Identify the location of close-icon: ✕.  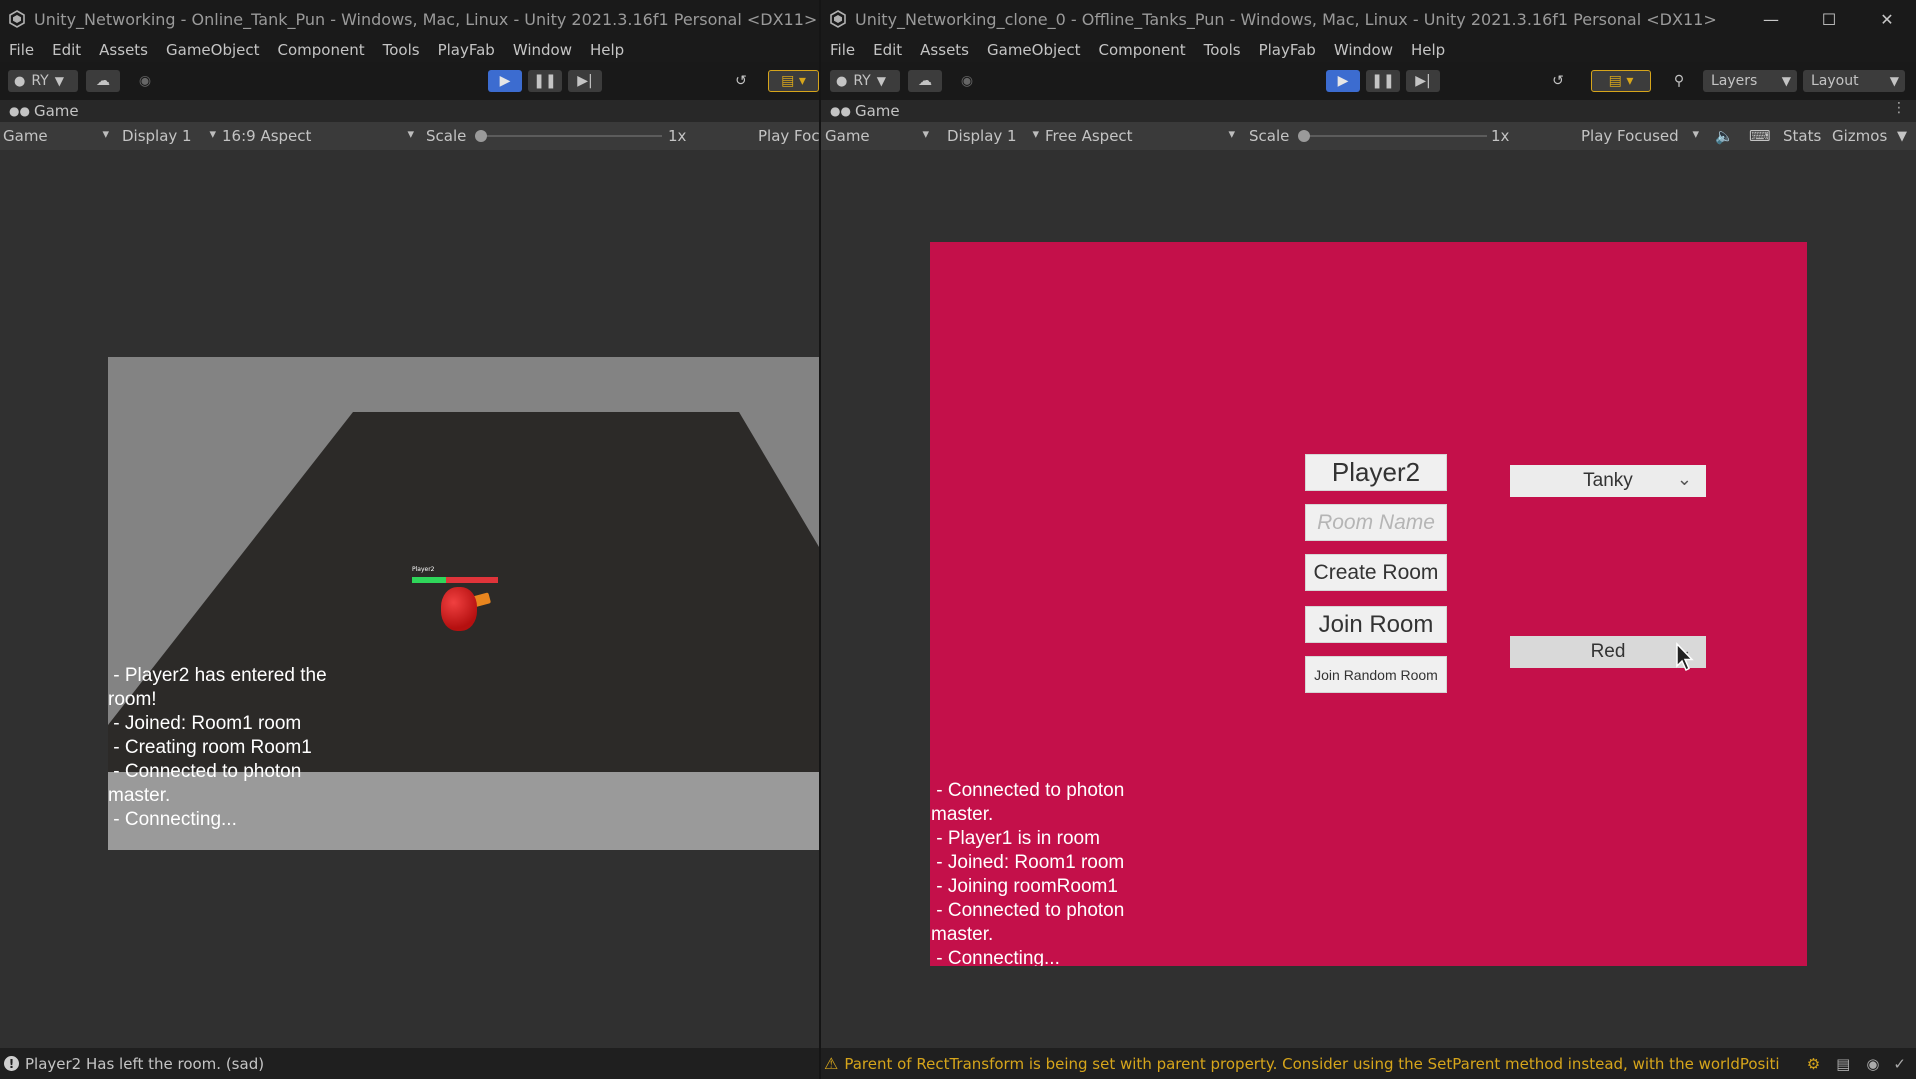
(1887, 19).